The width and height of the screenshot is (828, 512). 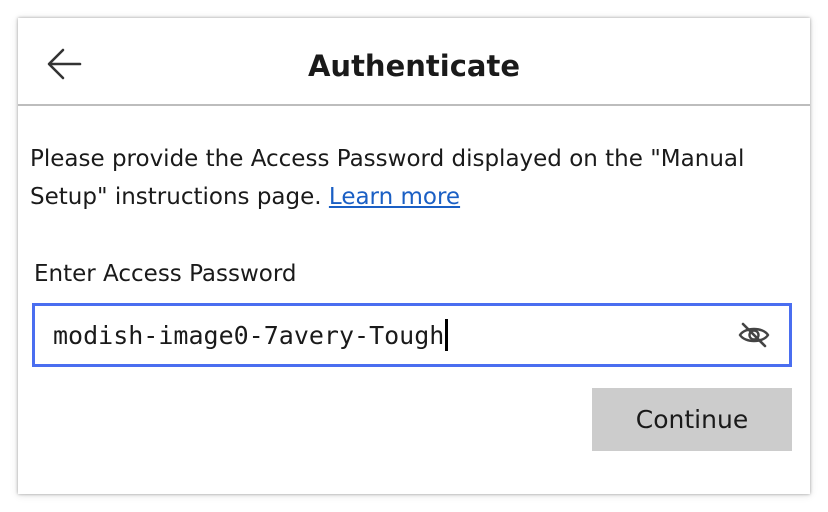 I want to click on password-input-value: modish-image0-7avery-Tough, so click(x=251, y=336).